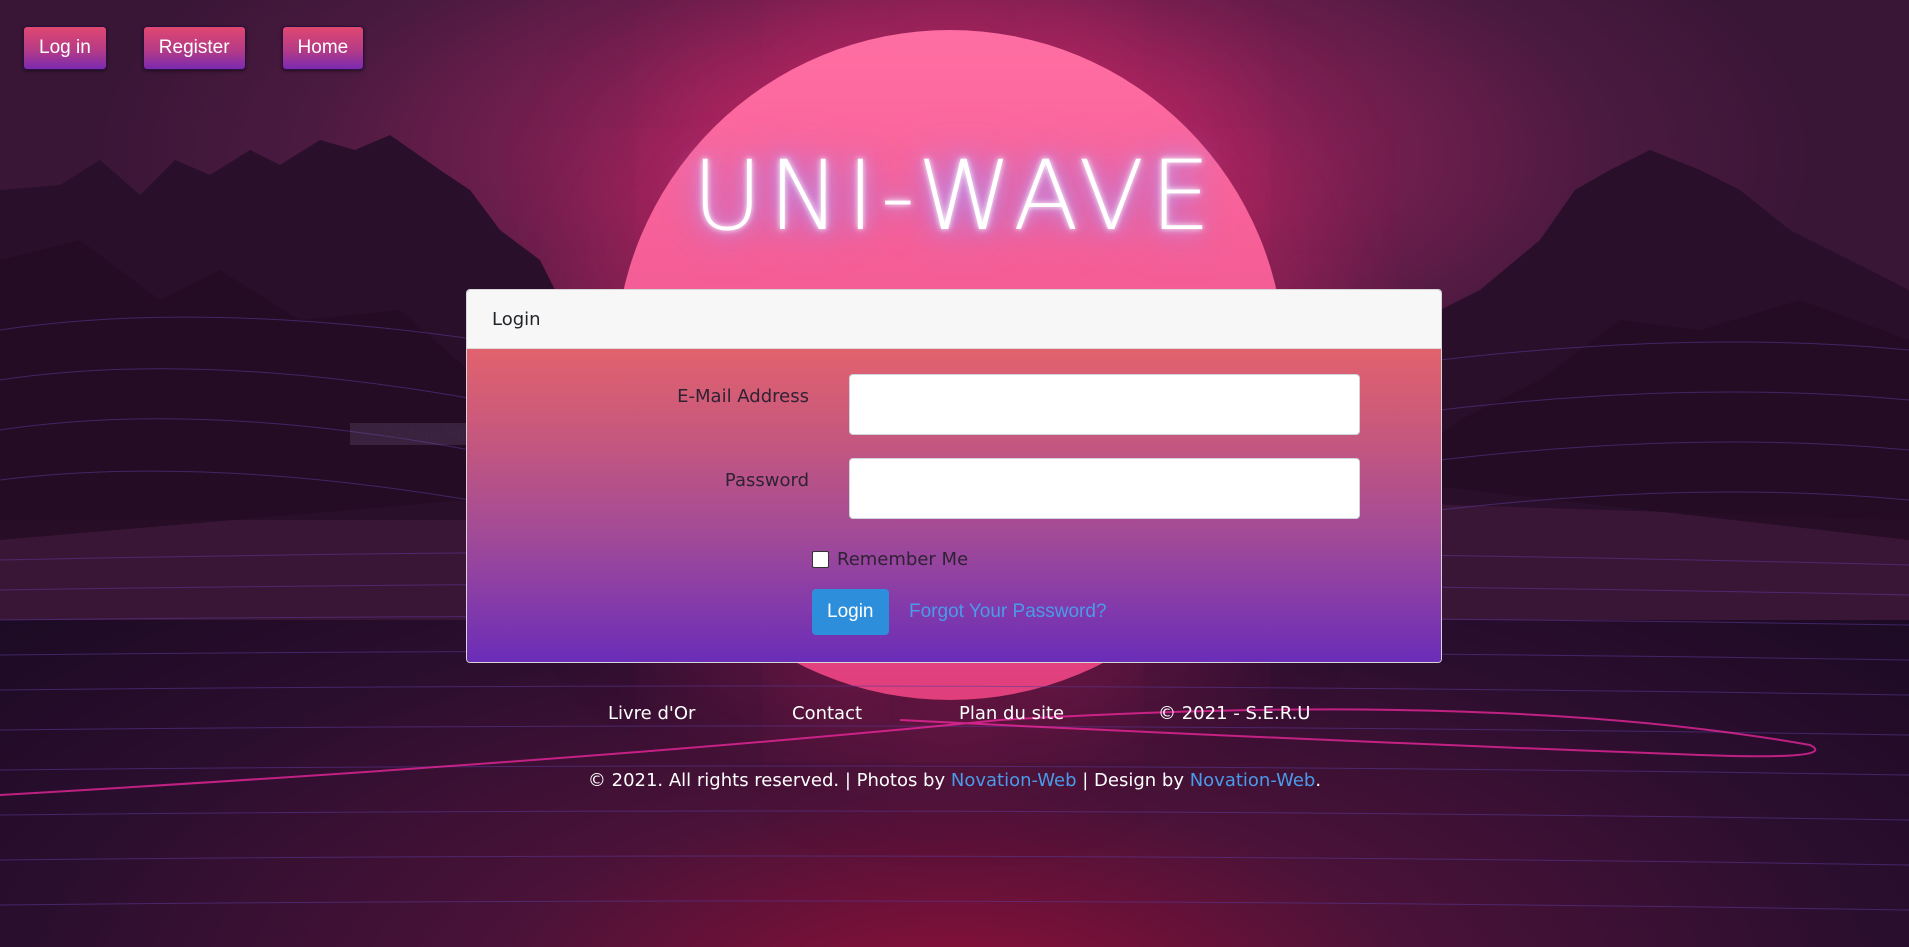 This screenshot has height=947, width=1909. Describe the element at coordinates (1011, 713) in the screenshot. I see `footer-link-sitemap: Plan du site` at that location.